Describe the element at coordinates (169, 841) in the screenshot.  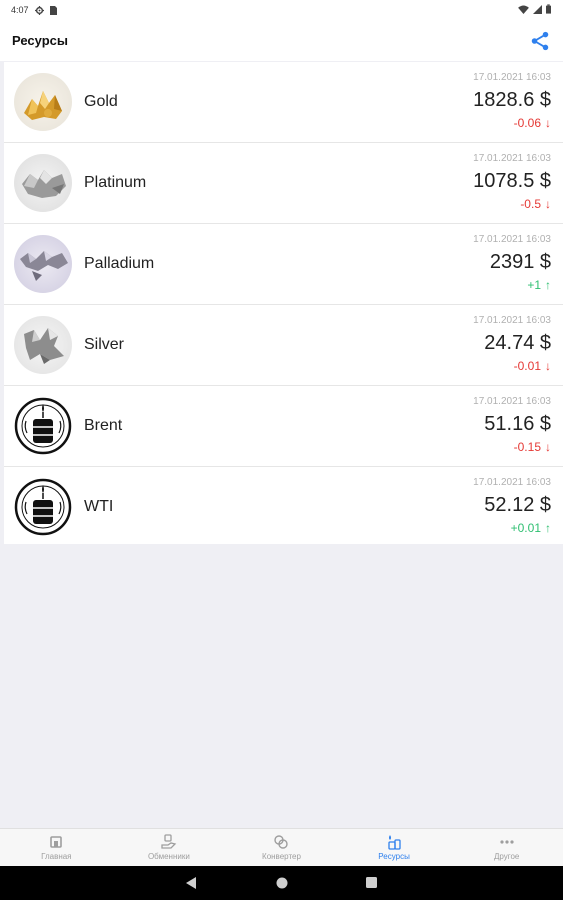
I see `exchange-hand-icon` at that location.